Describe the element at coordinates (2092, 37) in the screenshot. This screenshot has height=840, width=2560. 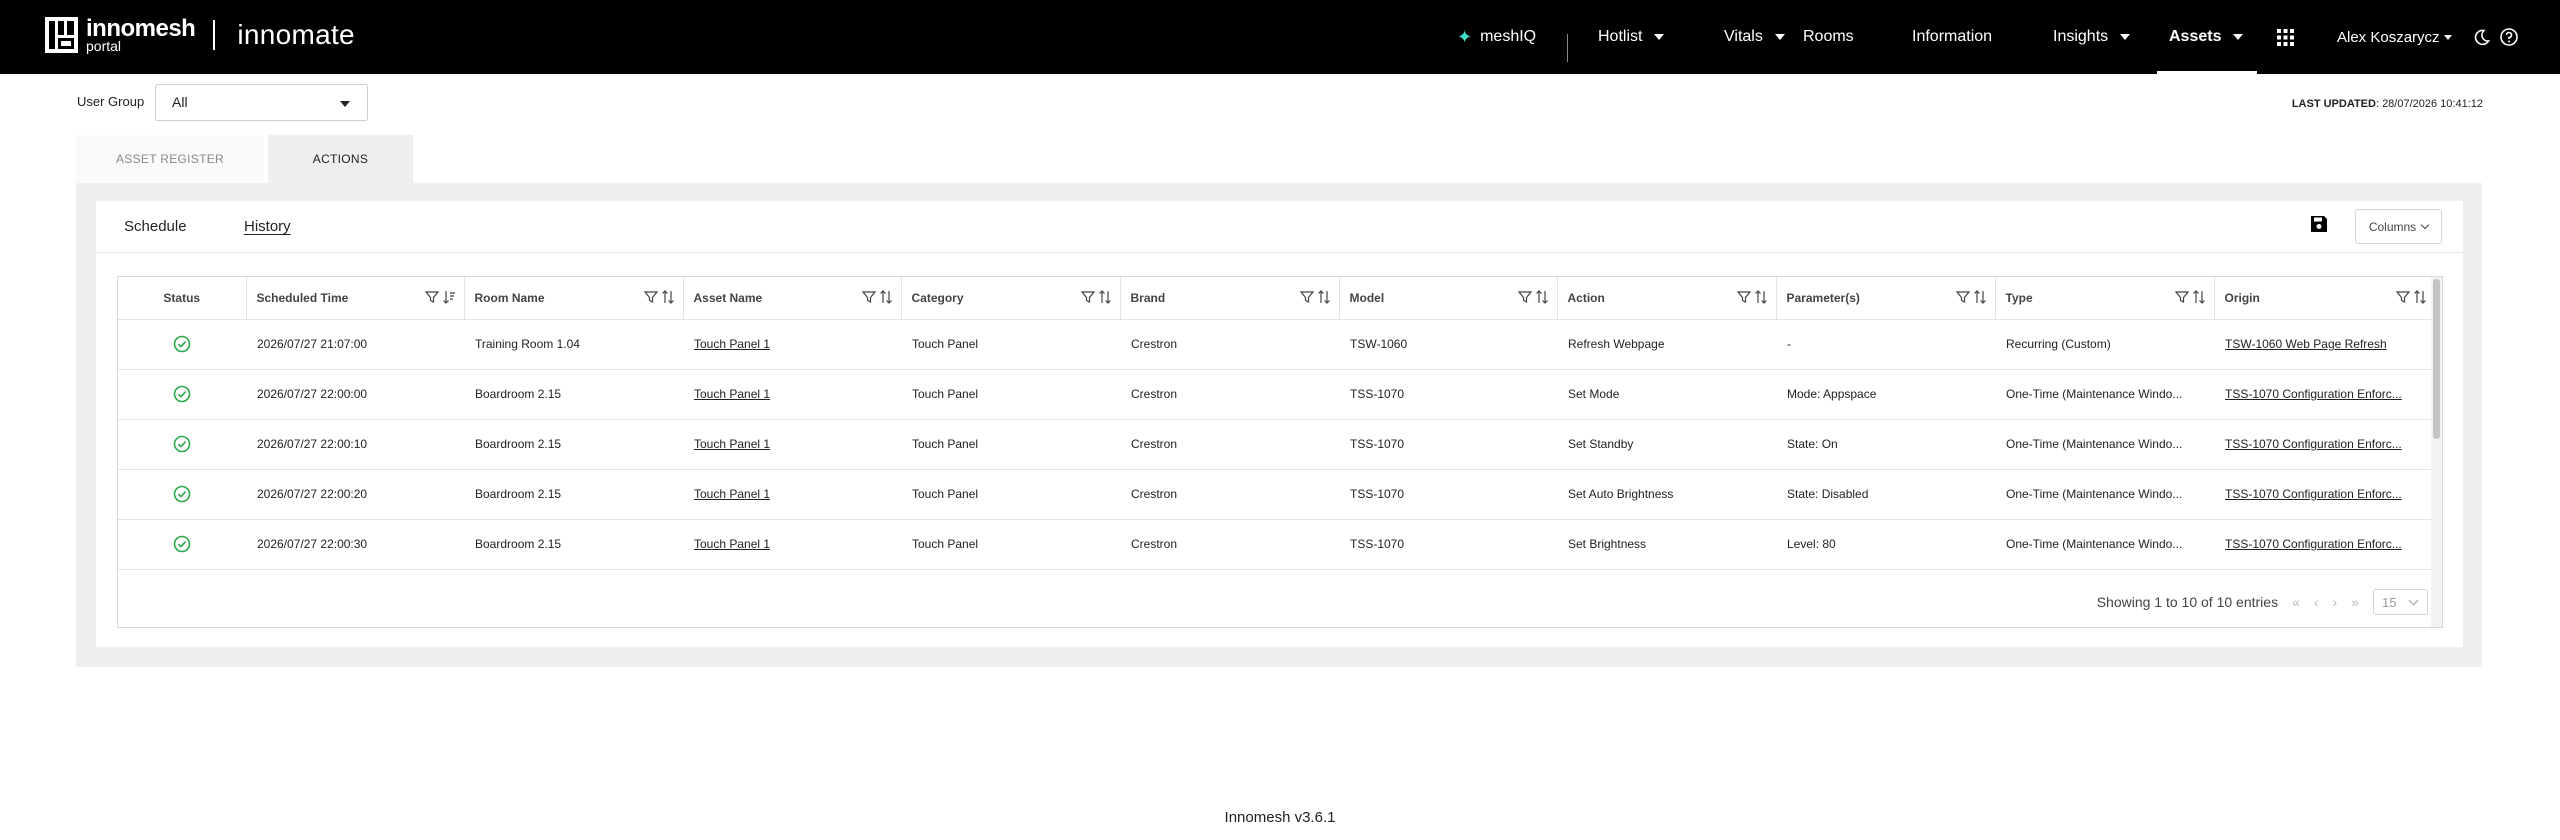
I see `nav-insights: Insights` at that location.